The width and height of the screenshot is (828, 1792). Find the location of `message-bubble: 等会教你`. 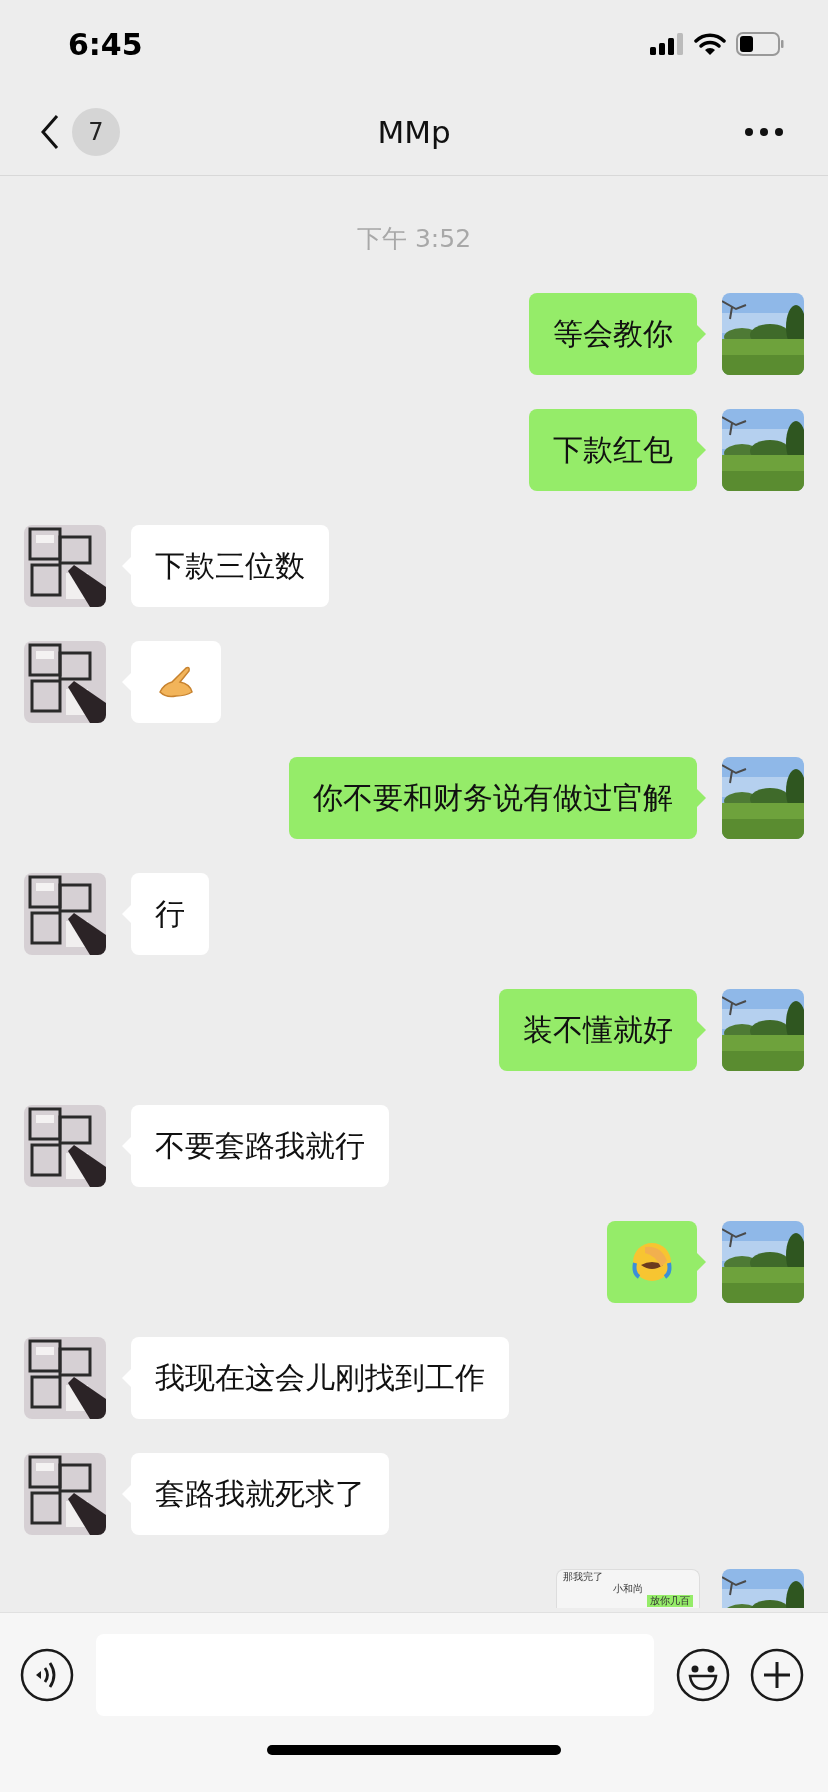

message-bubble: 等会教你 is located at coordinates (613, 334).